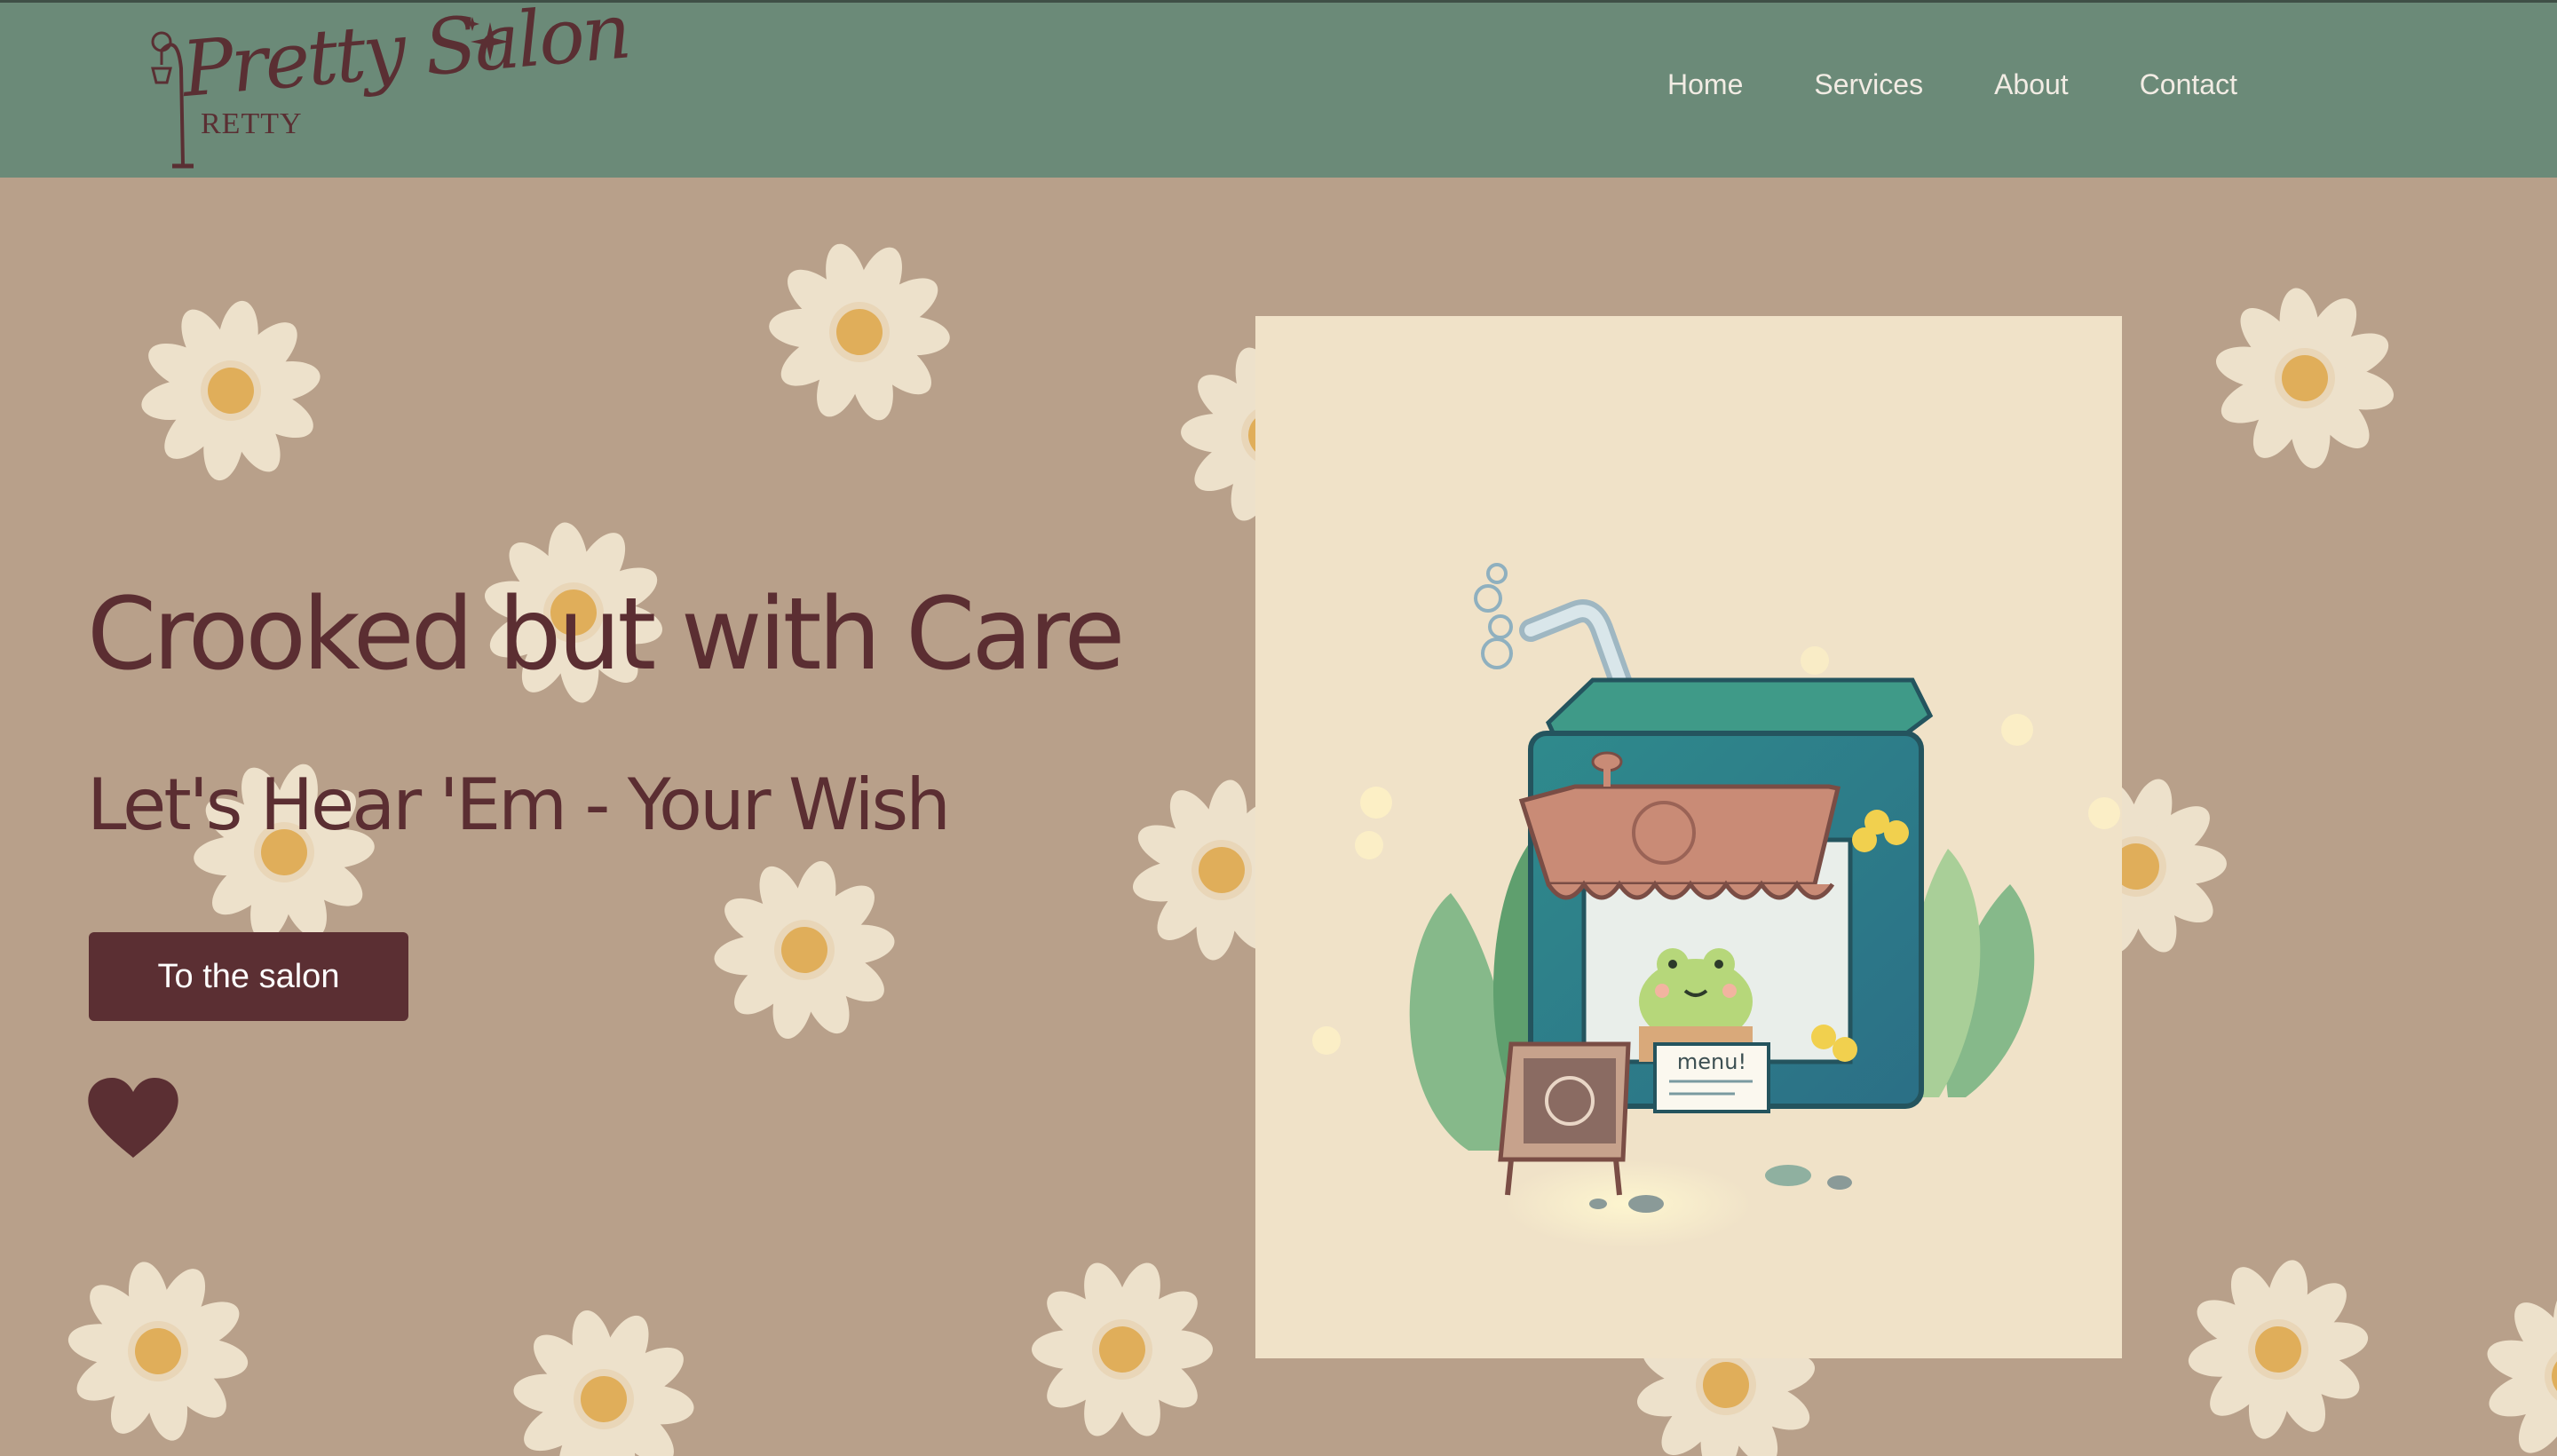 Image resolution: width=2557 pixels, height=1456 pixels. What do you see at coordinates (1952, 84) in the screenshot?
I see `main-nav: Home Services About Contact` at bounding box center [1952, 84].